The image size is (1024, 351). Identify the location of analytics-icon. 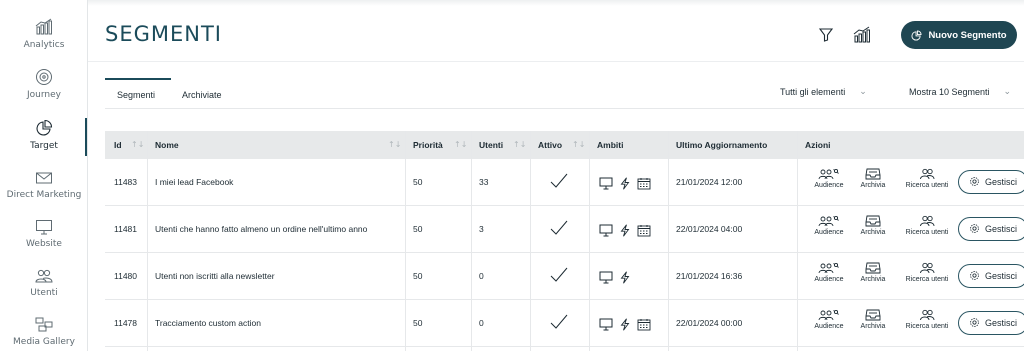
(861, 34).